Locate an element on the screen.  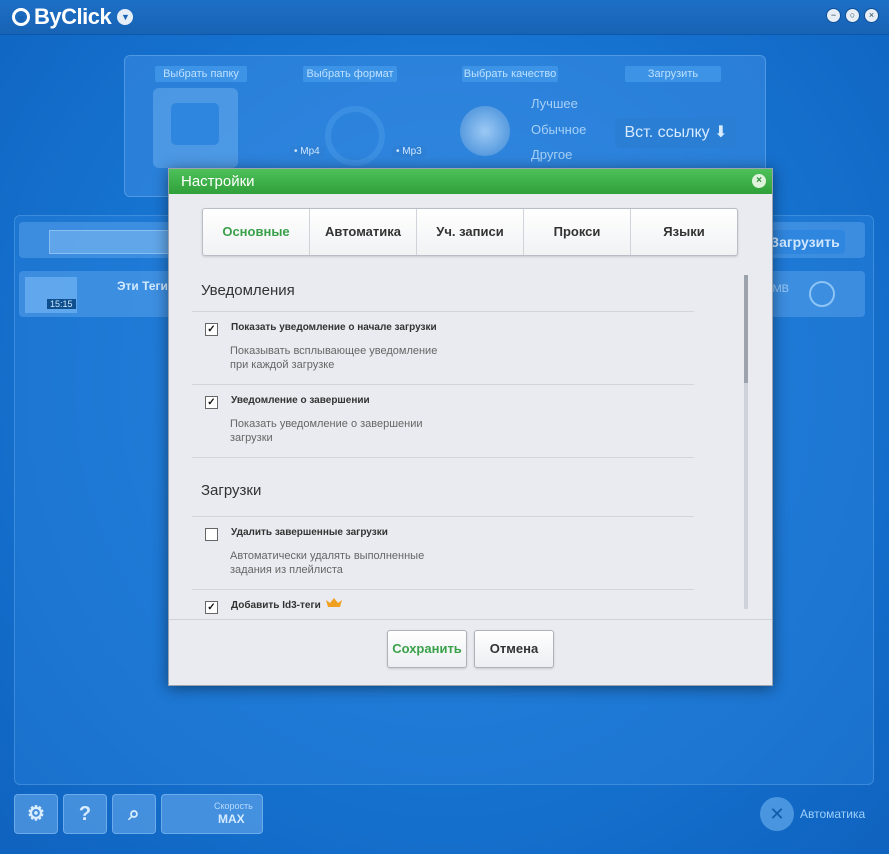
bottom-toolbar: ⚙ ? ⌕ Скорость MAX is located at coordinates (138, 814).